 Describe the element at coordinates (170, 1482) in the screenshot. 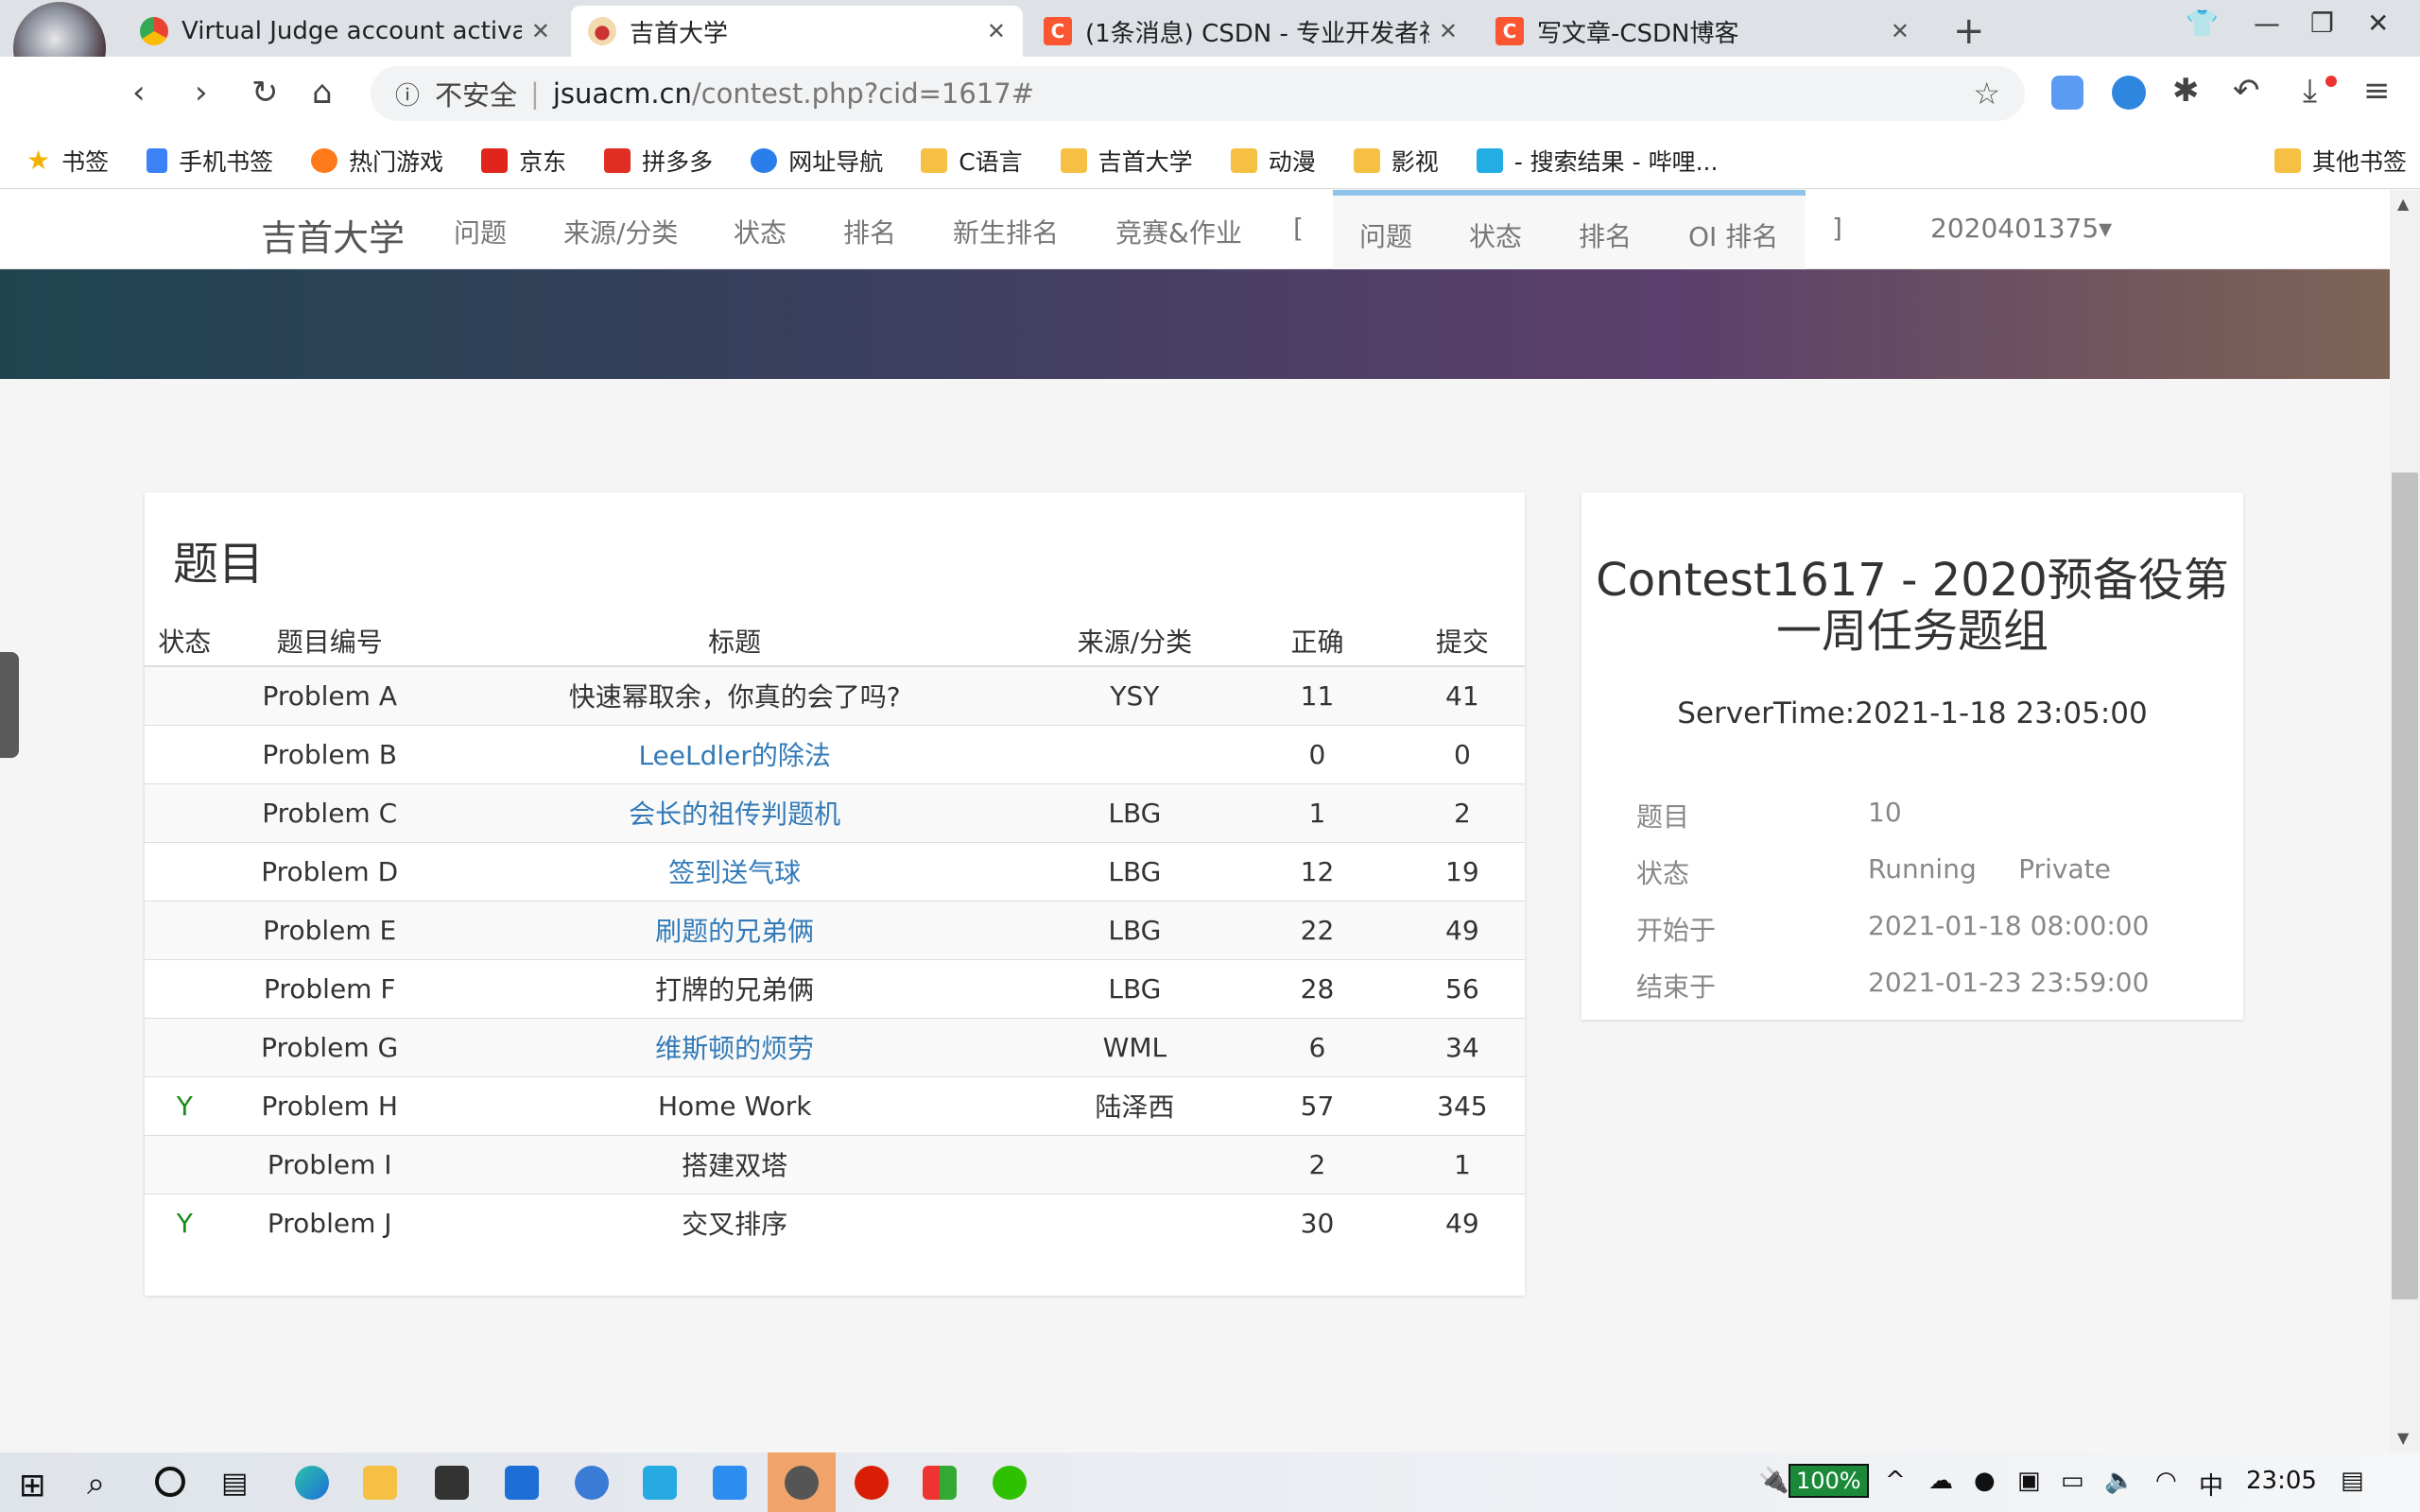

I see `cortana-icon` at that location.